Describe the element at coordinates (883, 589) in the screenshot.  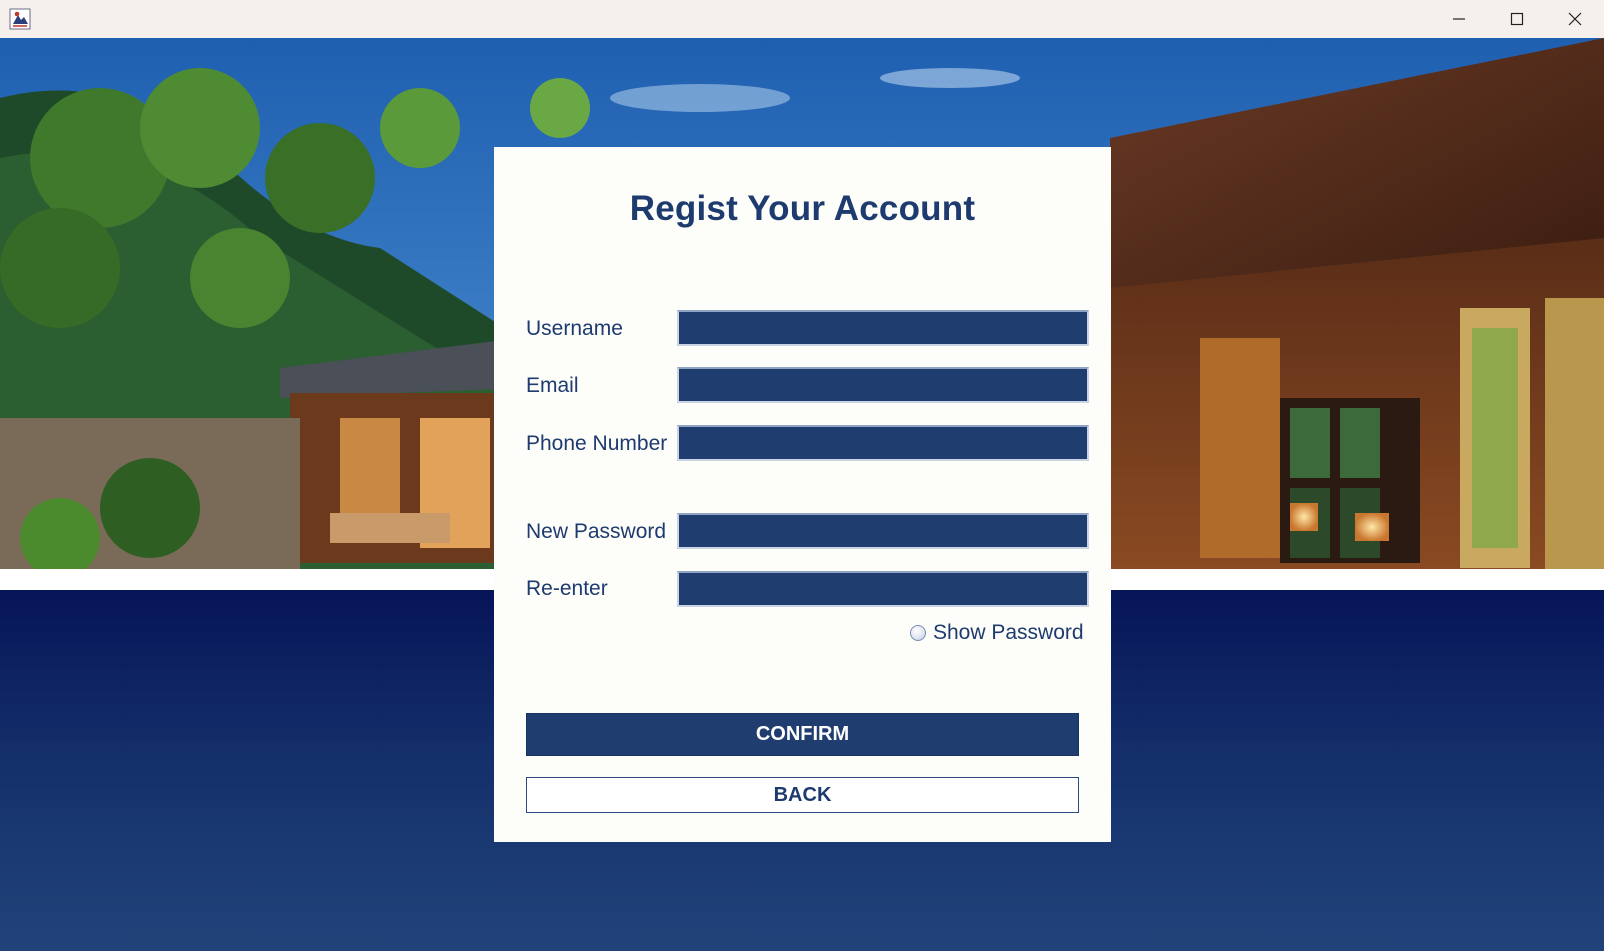
I see `reenter-password-field` at that location.